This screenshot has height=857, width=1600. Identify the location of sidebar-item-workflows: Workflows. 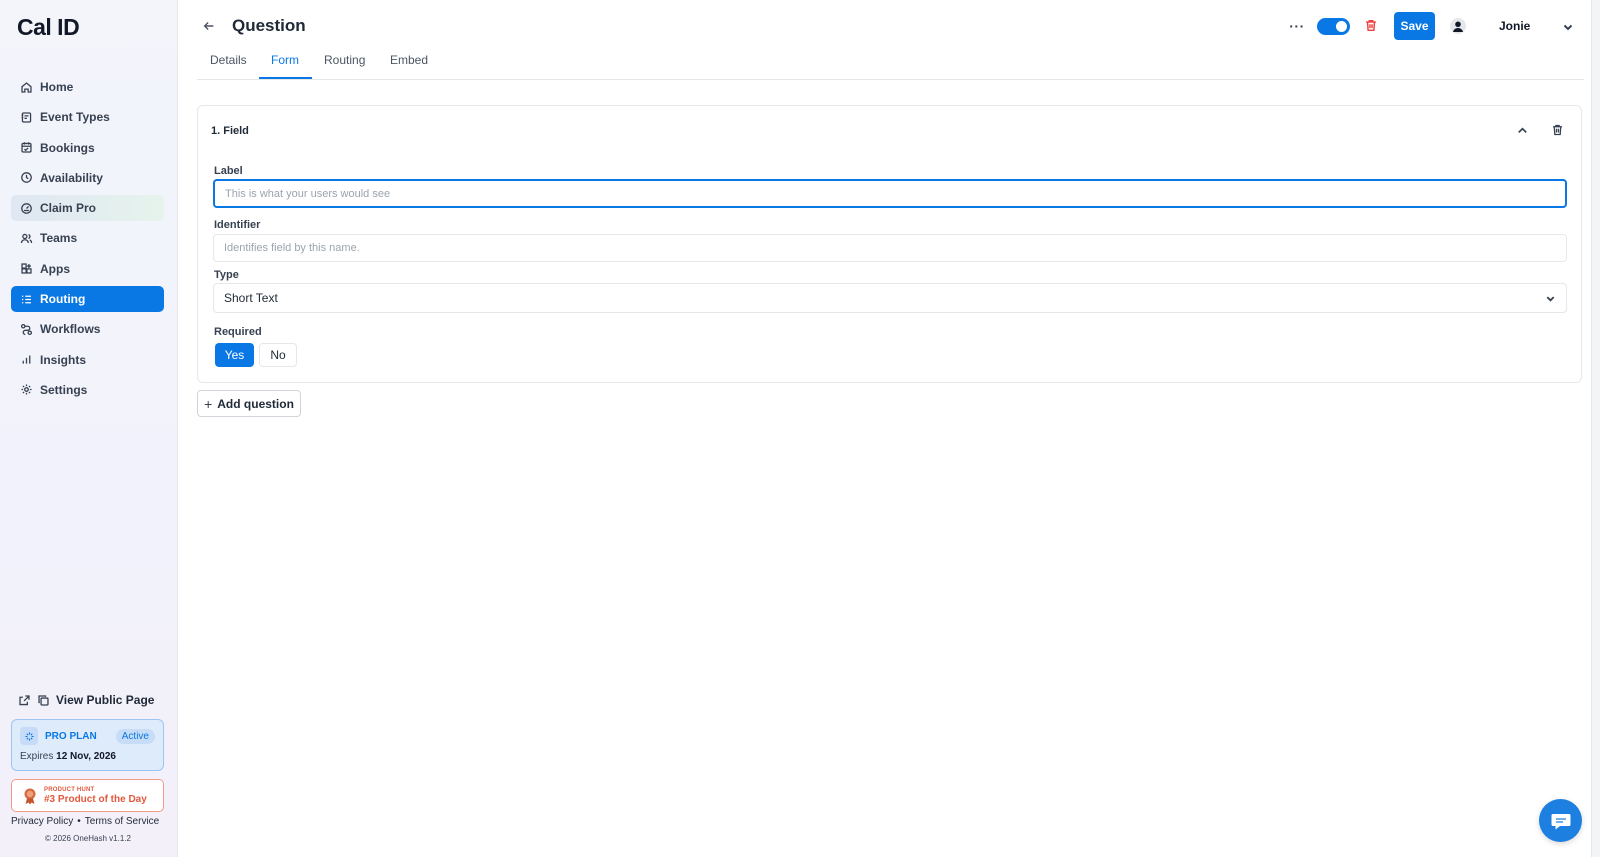
(87, 329).